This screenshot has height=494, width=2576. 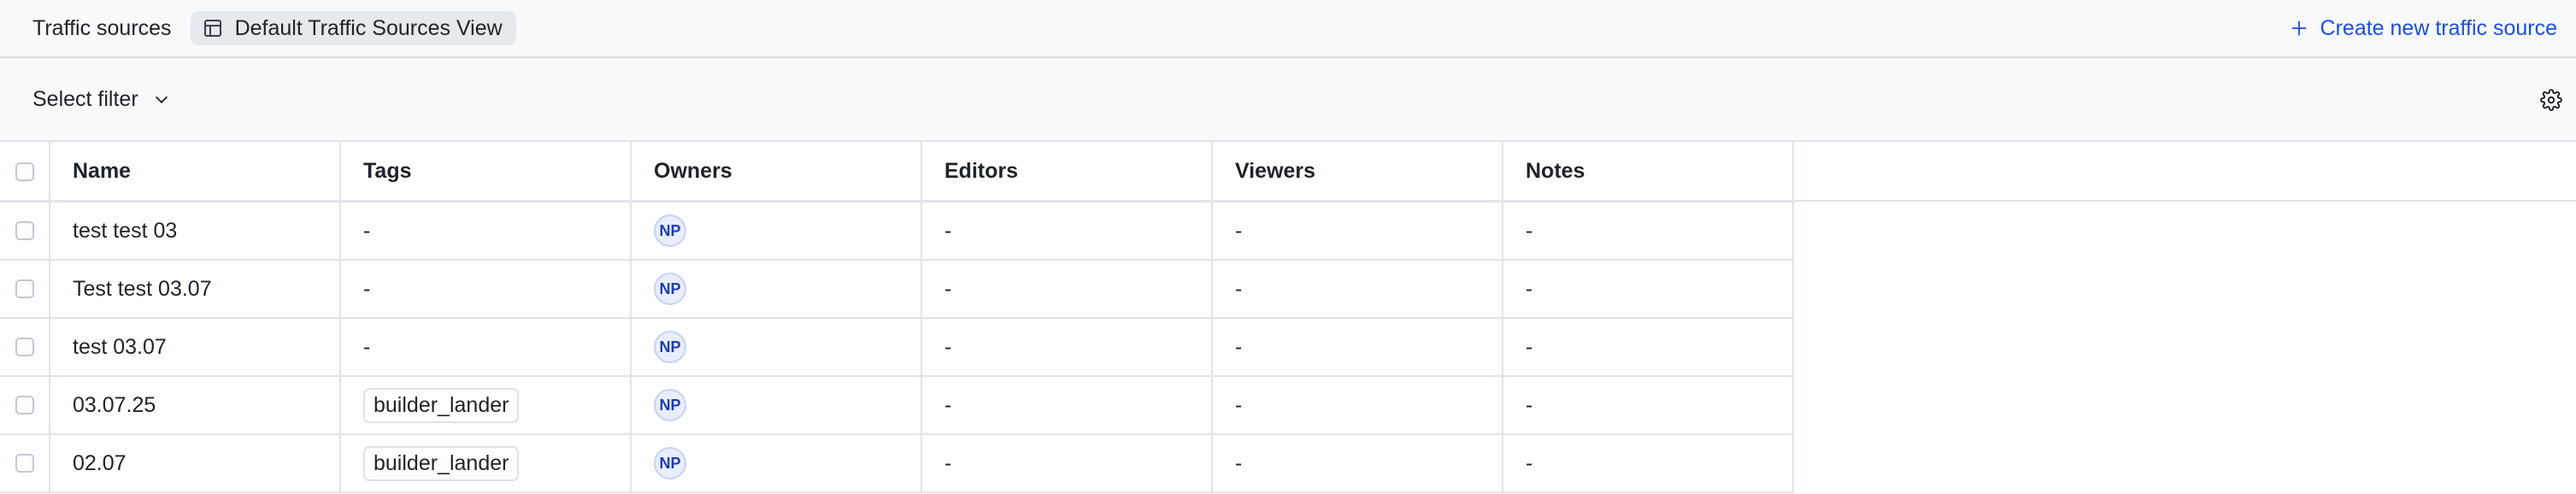 I want to click on select-all-cell, so click(x=25, y=172).